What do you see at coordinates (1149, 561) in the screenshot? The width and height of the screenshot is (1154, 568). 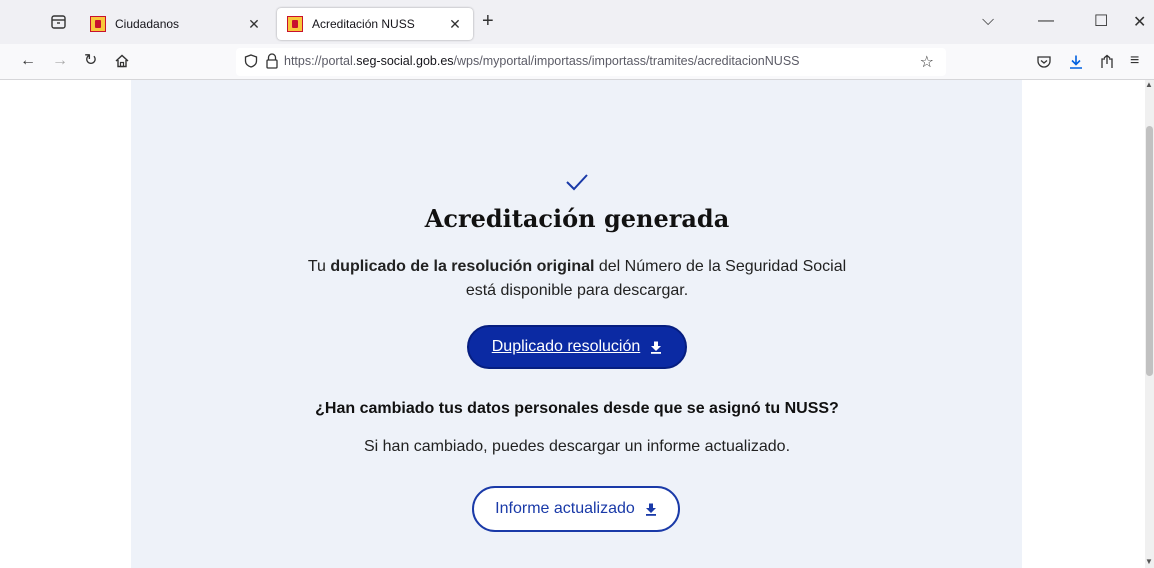 I see `chevron-down-icon: ▼` at bounding box center [1149, 561].